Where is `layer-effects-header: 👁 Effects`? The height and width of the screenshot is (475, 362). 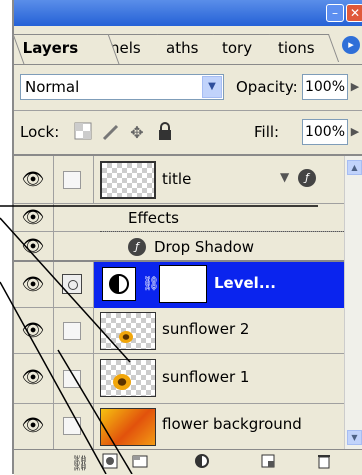 layer-effects-header: 👁 Effects is located at coordinates (179, 218).